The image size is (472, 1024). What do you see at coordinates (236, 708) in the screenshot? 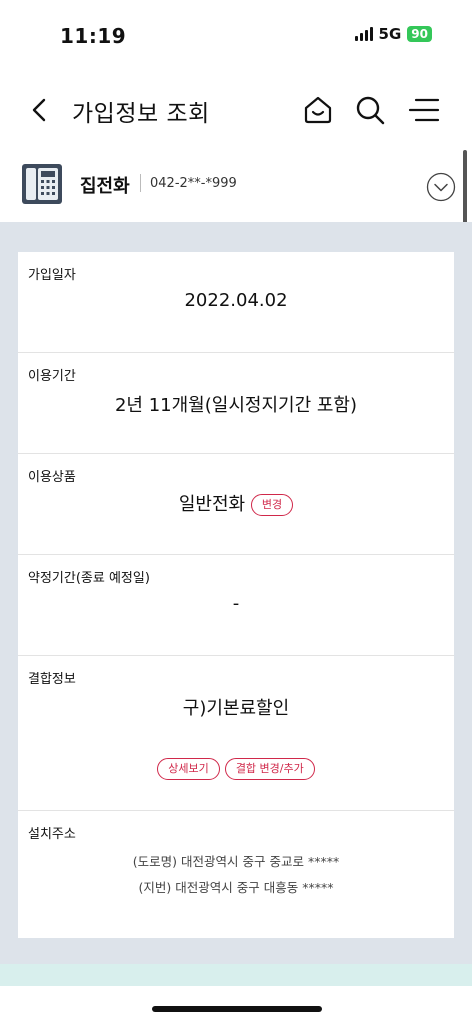
I see `bundle-value: 구)기본료할인` at bounding box center [236, 708].